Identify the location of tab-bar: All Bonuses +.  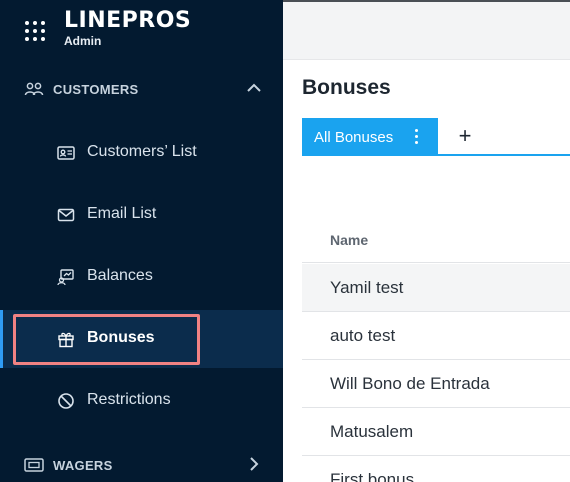
(436, 137).